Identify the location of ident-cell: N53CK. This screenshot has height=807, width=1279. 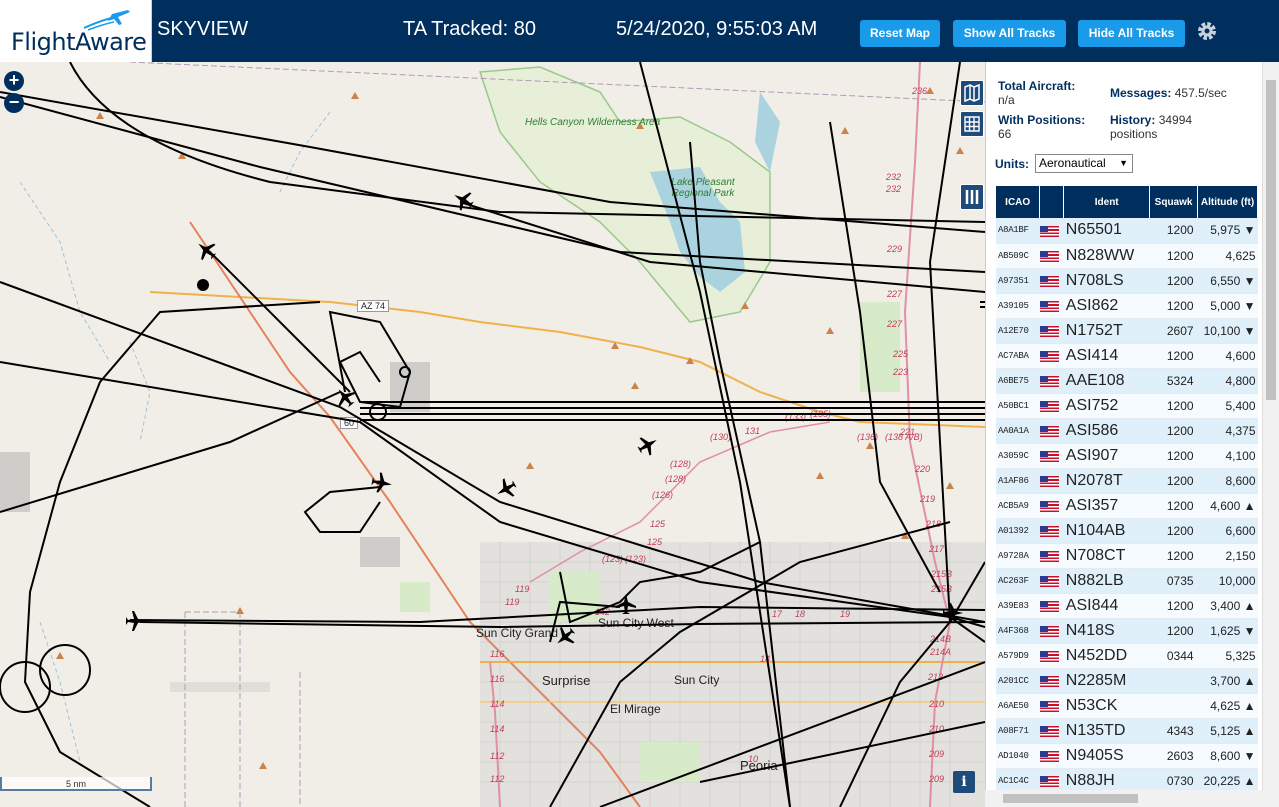
(1106, 706).